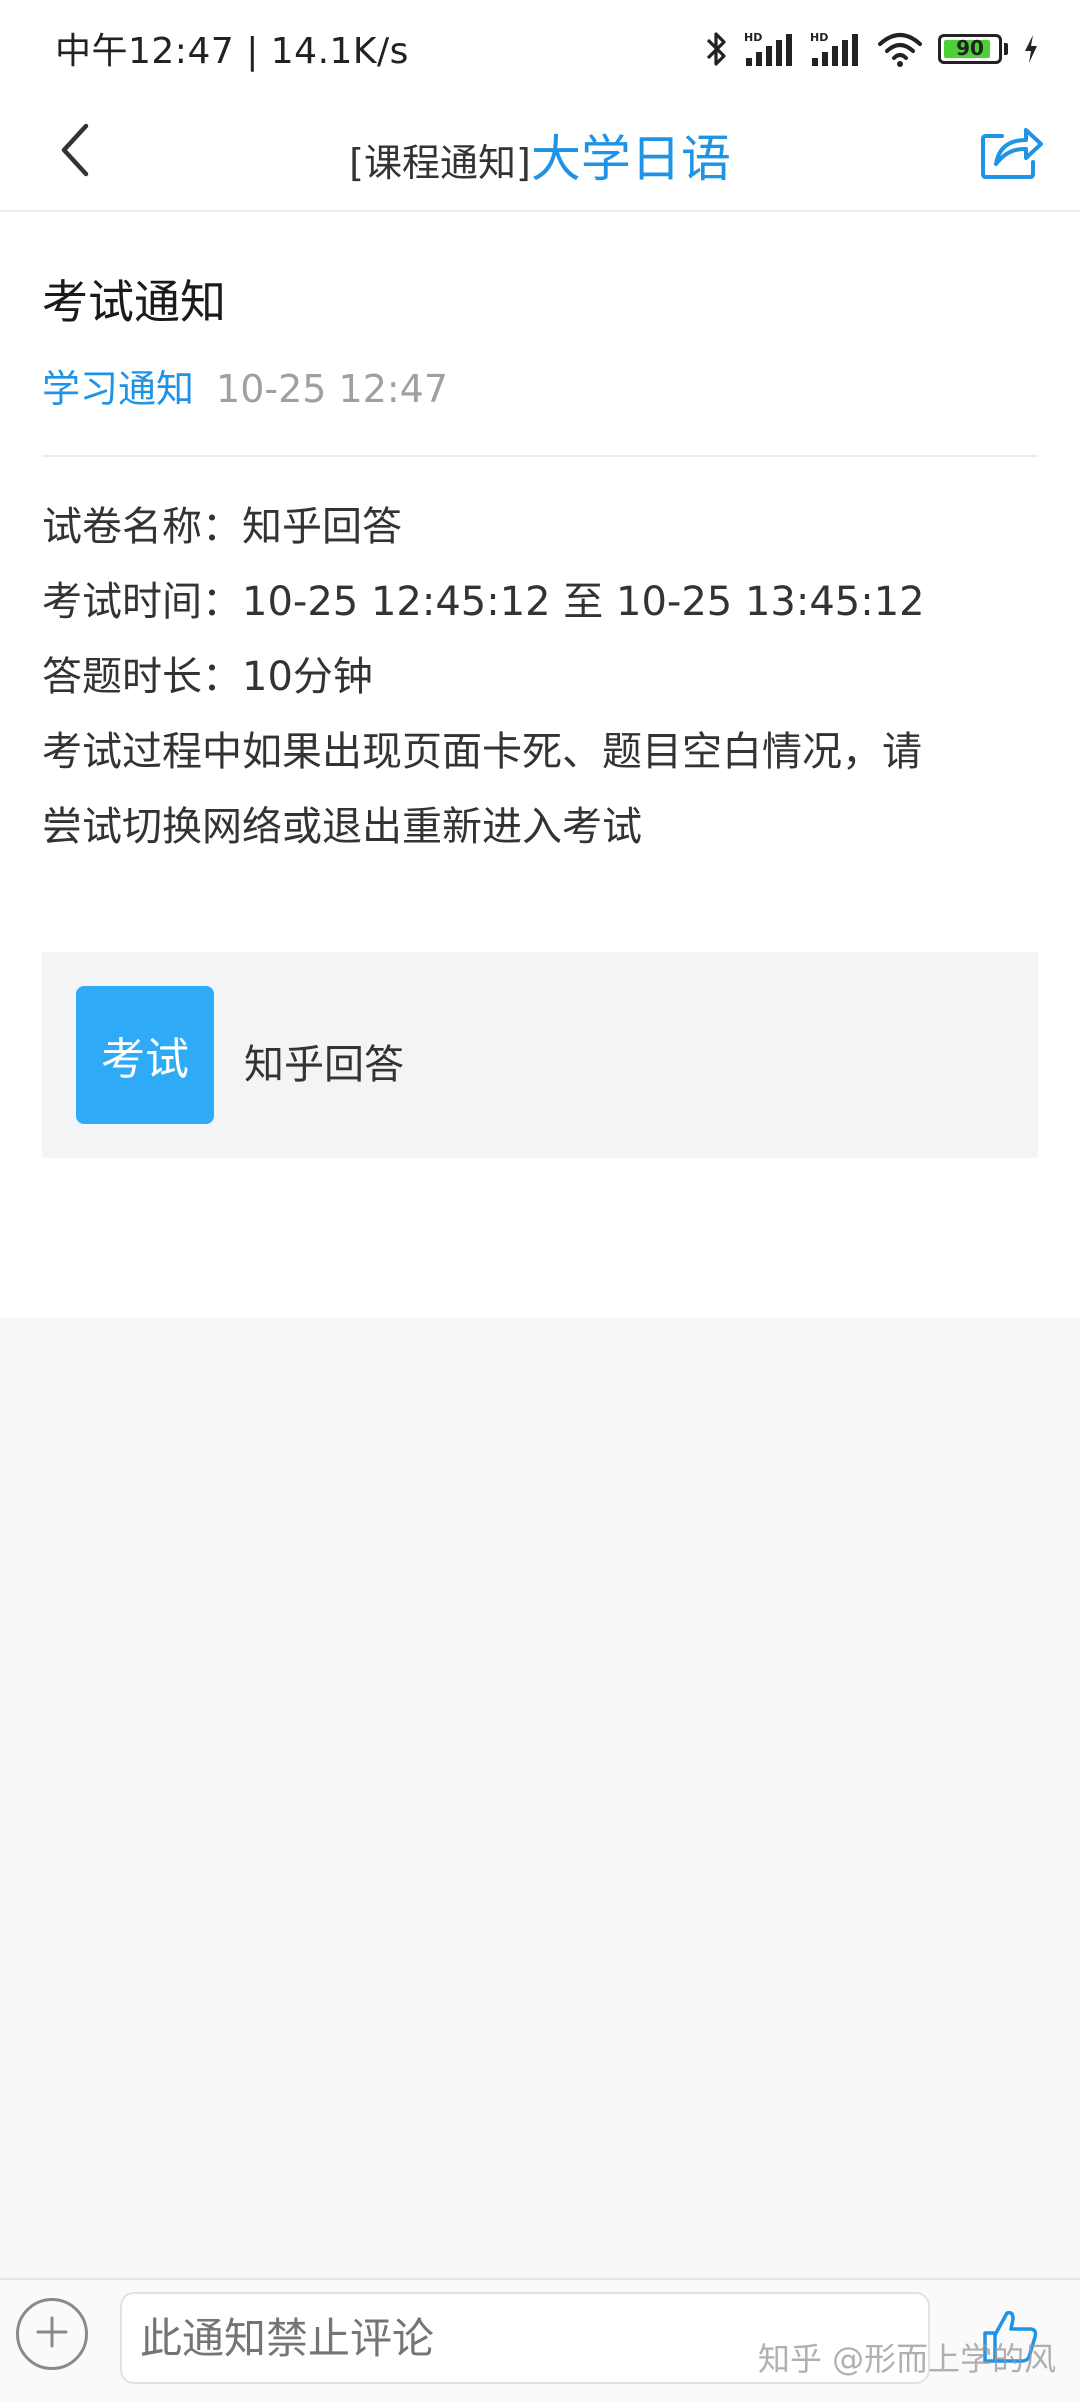 This screenshot has width=1080, height=2402. Describe the element at coordinates (630, 159) in the screenshot. I see `course-name: 大学日语` at that location.